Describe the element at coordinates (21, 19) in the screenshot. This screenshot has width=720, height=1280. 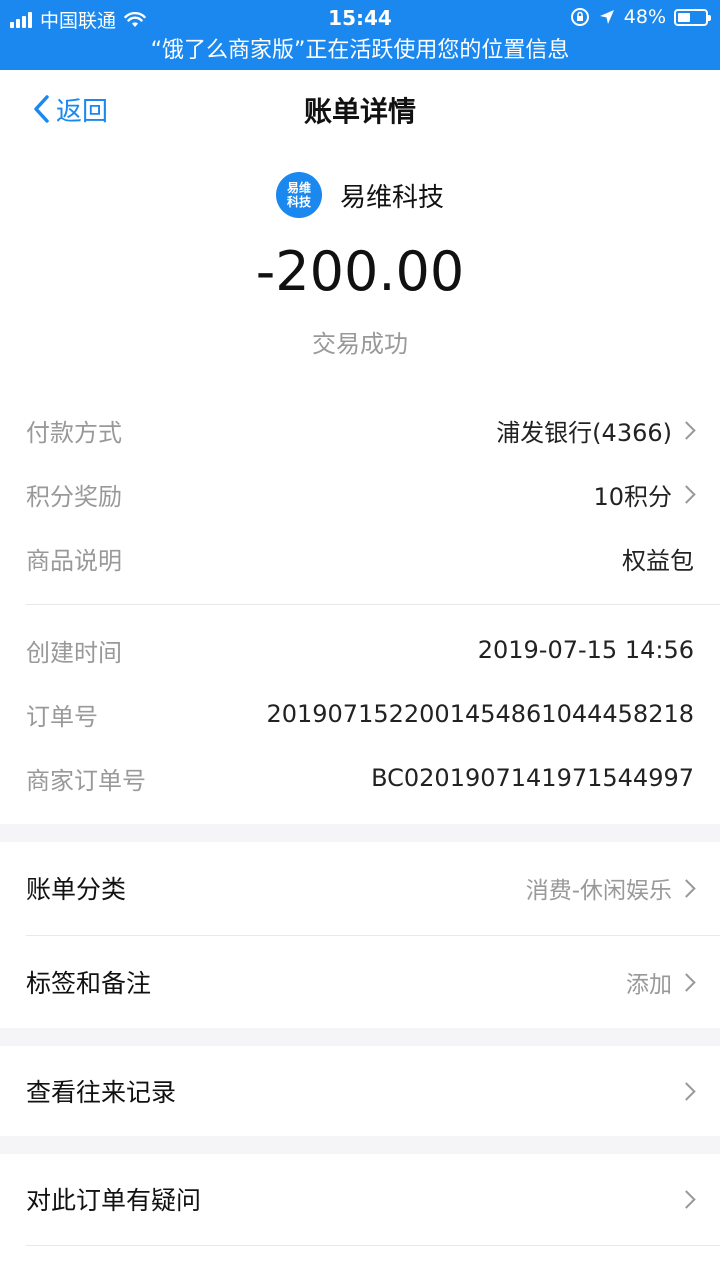
I see `signal-icon` at that location.